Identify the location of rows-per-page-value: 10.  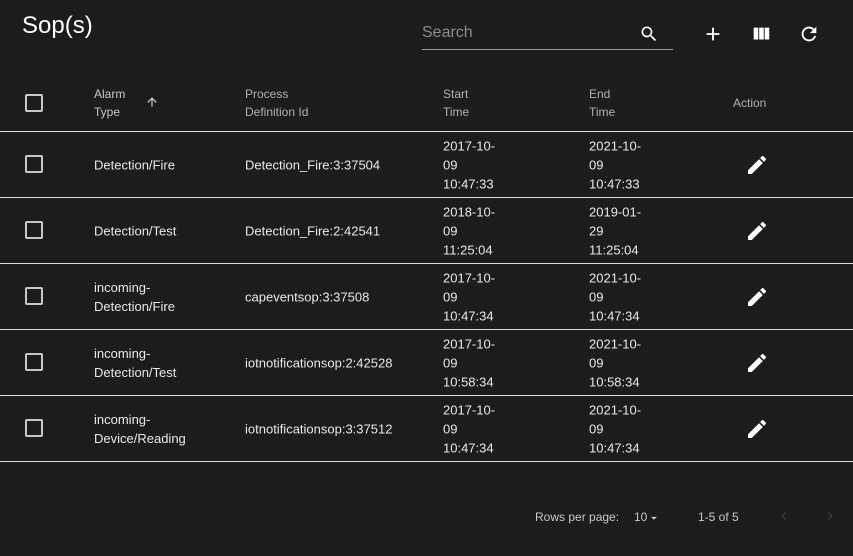
(641, 517).